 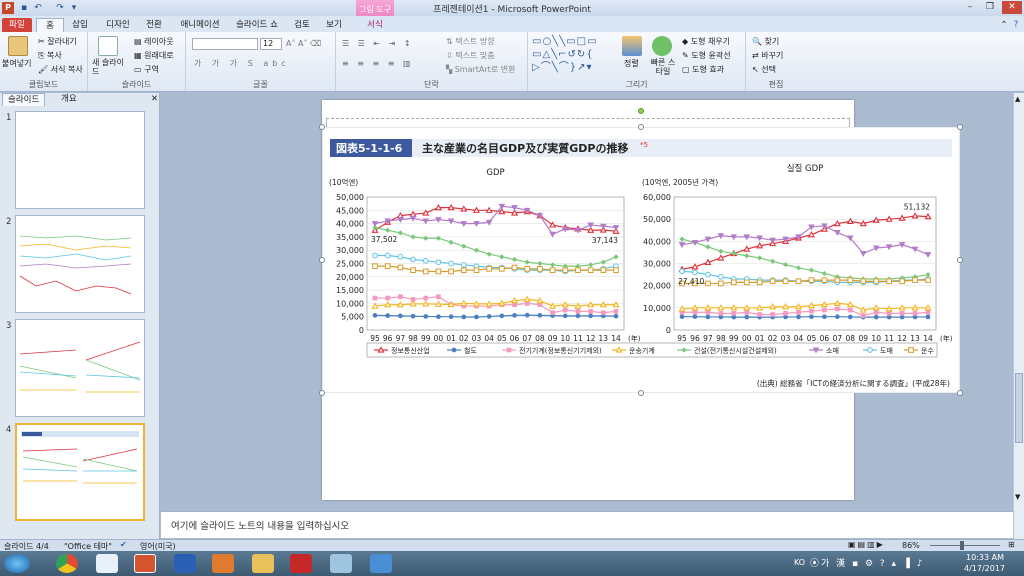 What do you see at coordinates (1004, 25) in the screenshot?
I see `minimize-ribbon-icon: ⌃` at bounding box center [1004, 25].